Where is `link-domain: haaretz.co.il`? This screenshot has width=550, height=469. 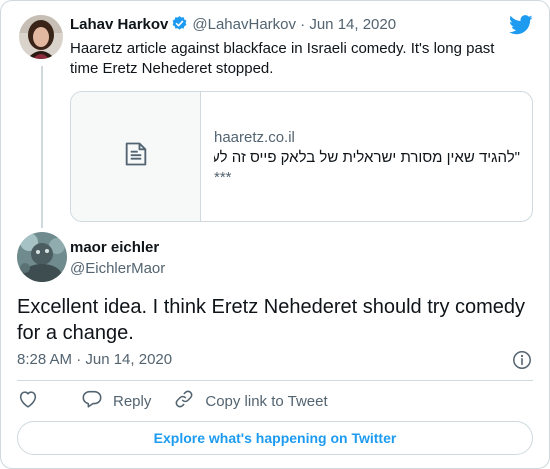 link-domain: haaretz.co.il is located at coordinates (254, 137).